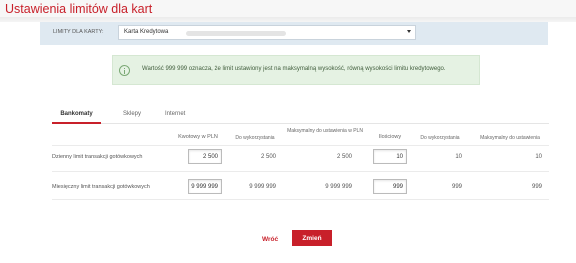  Describe the element at coordinates (97, 157) in the screenshot. I see `row-daily-label: Dzienny limit transakcji gotówkowych` at that location.